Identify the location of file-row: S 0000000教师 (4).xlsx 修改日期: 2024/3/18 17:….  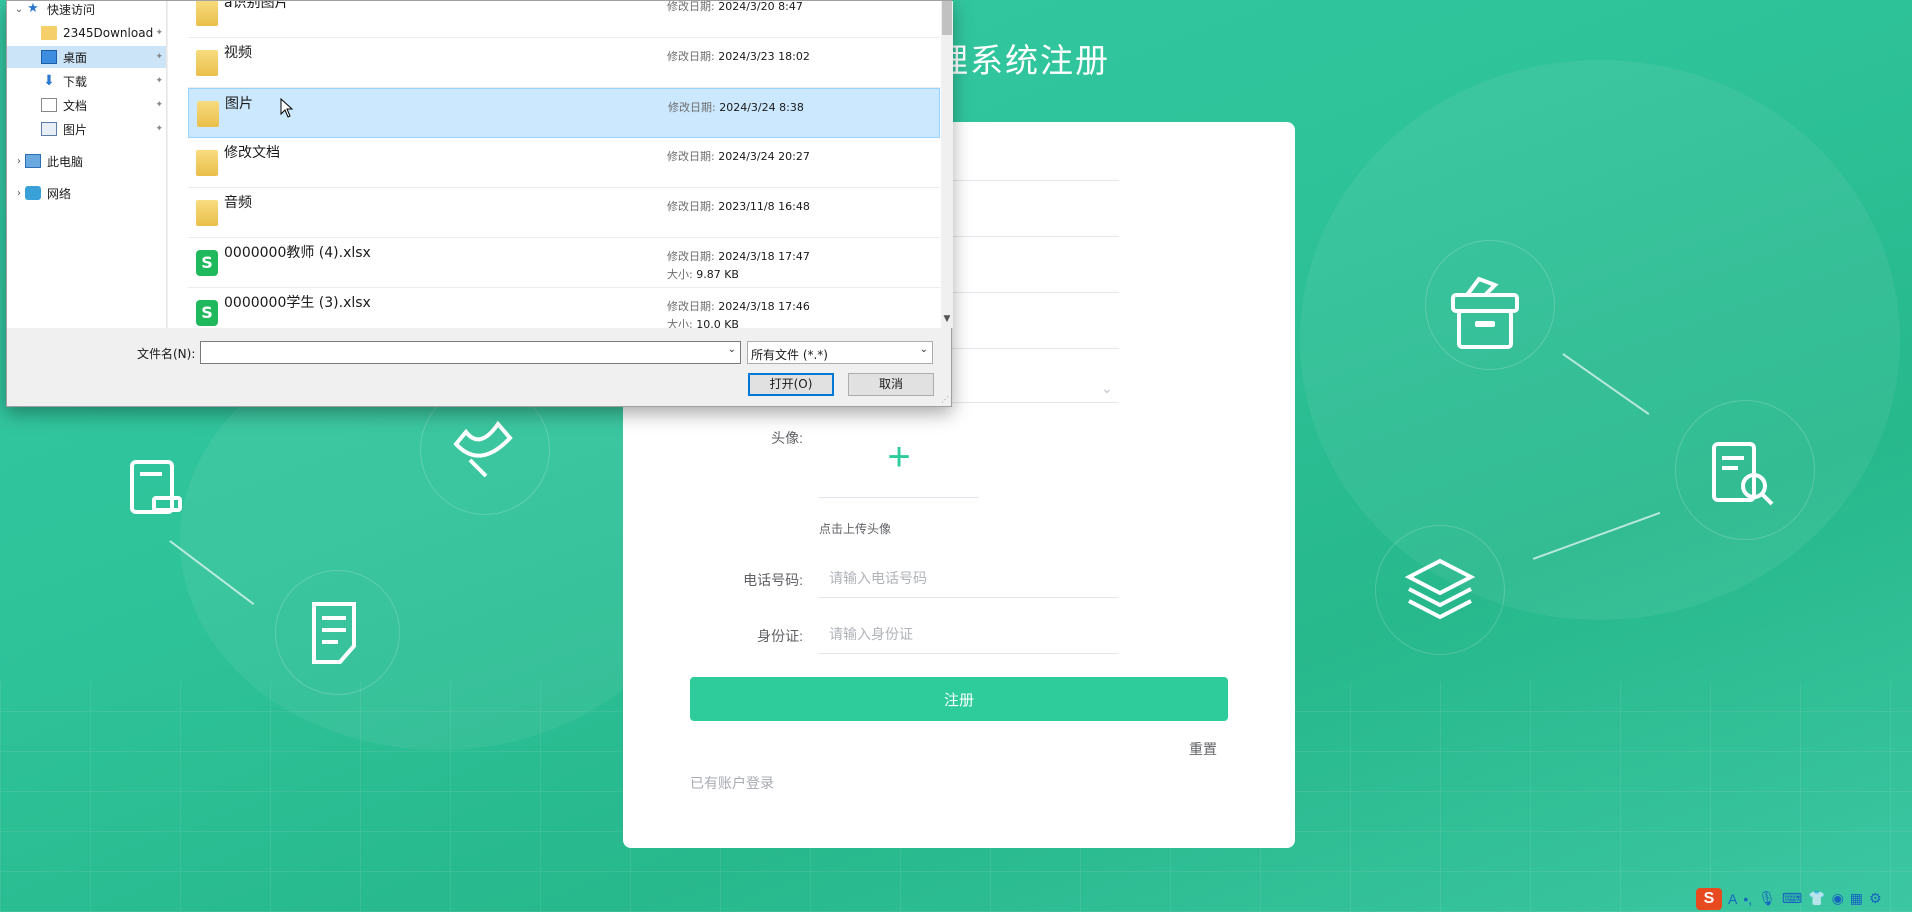
(564, 263).